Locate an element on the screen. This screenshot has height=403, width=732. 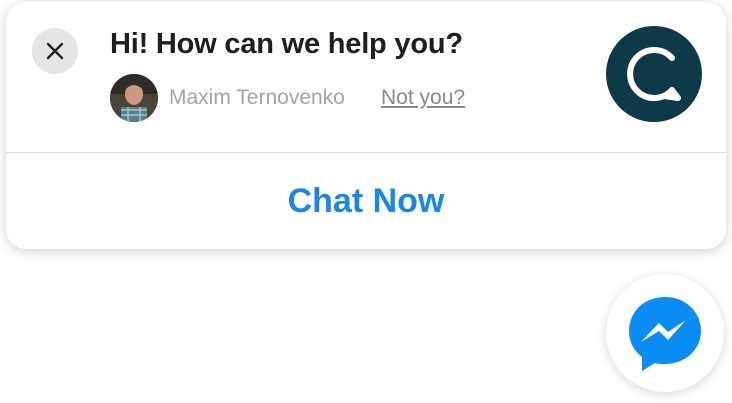
close-icon is located at coordinates (55, 51).